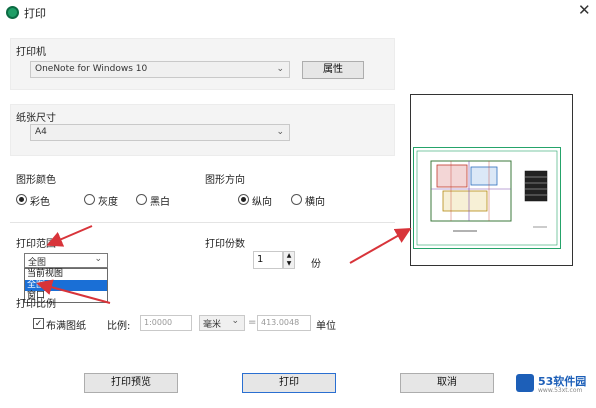 This screenshot has width=596, height=408. I want to click on annotation-arrows, so click(224, 264).